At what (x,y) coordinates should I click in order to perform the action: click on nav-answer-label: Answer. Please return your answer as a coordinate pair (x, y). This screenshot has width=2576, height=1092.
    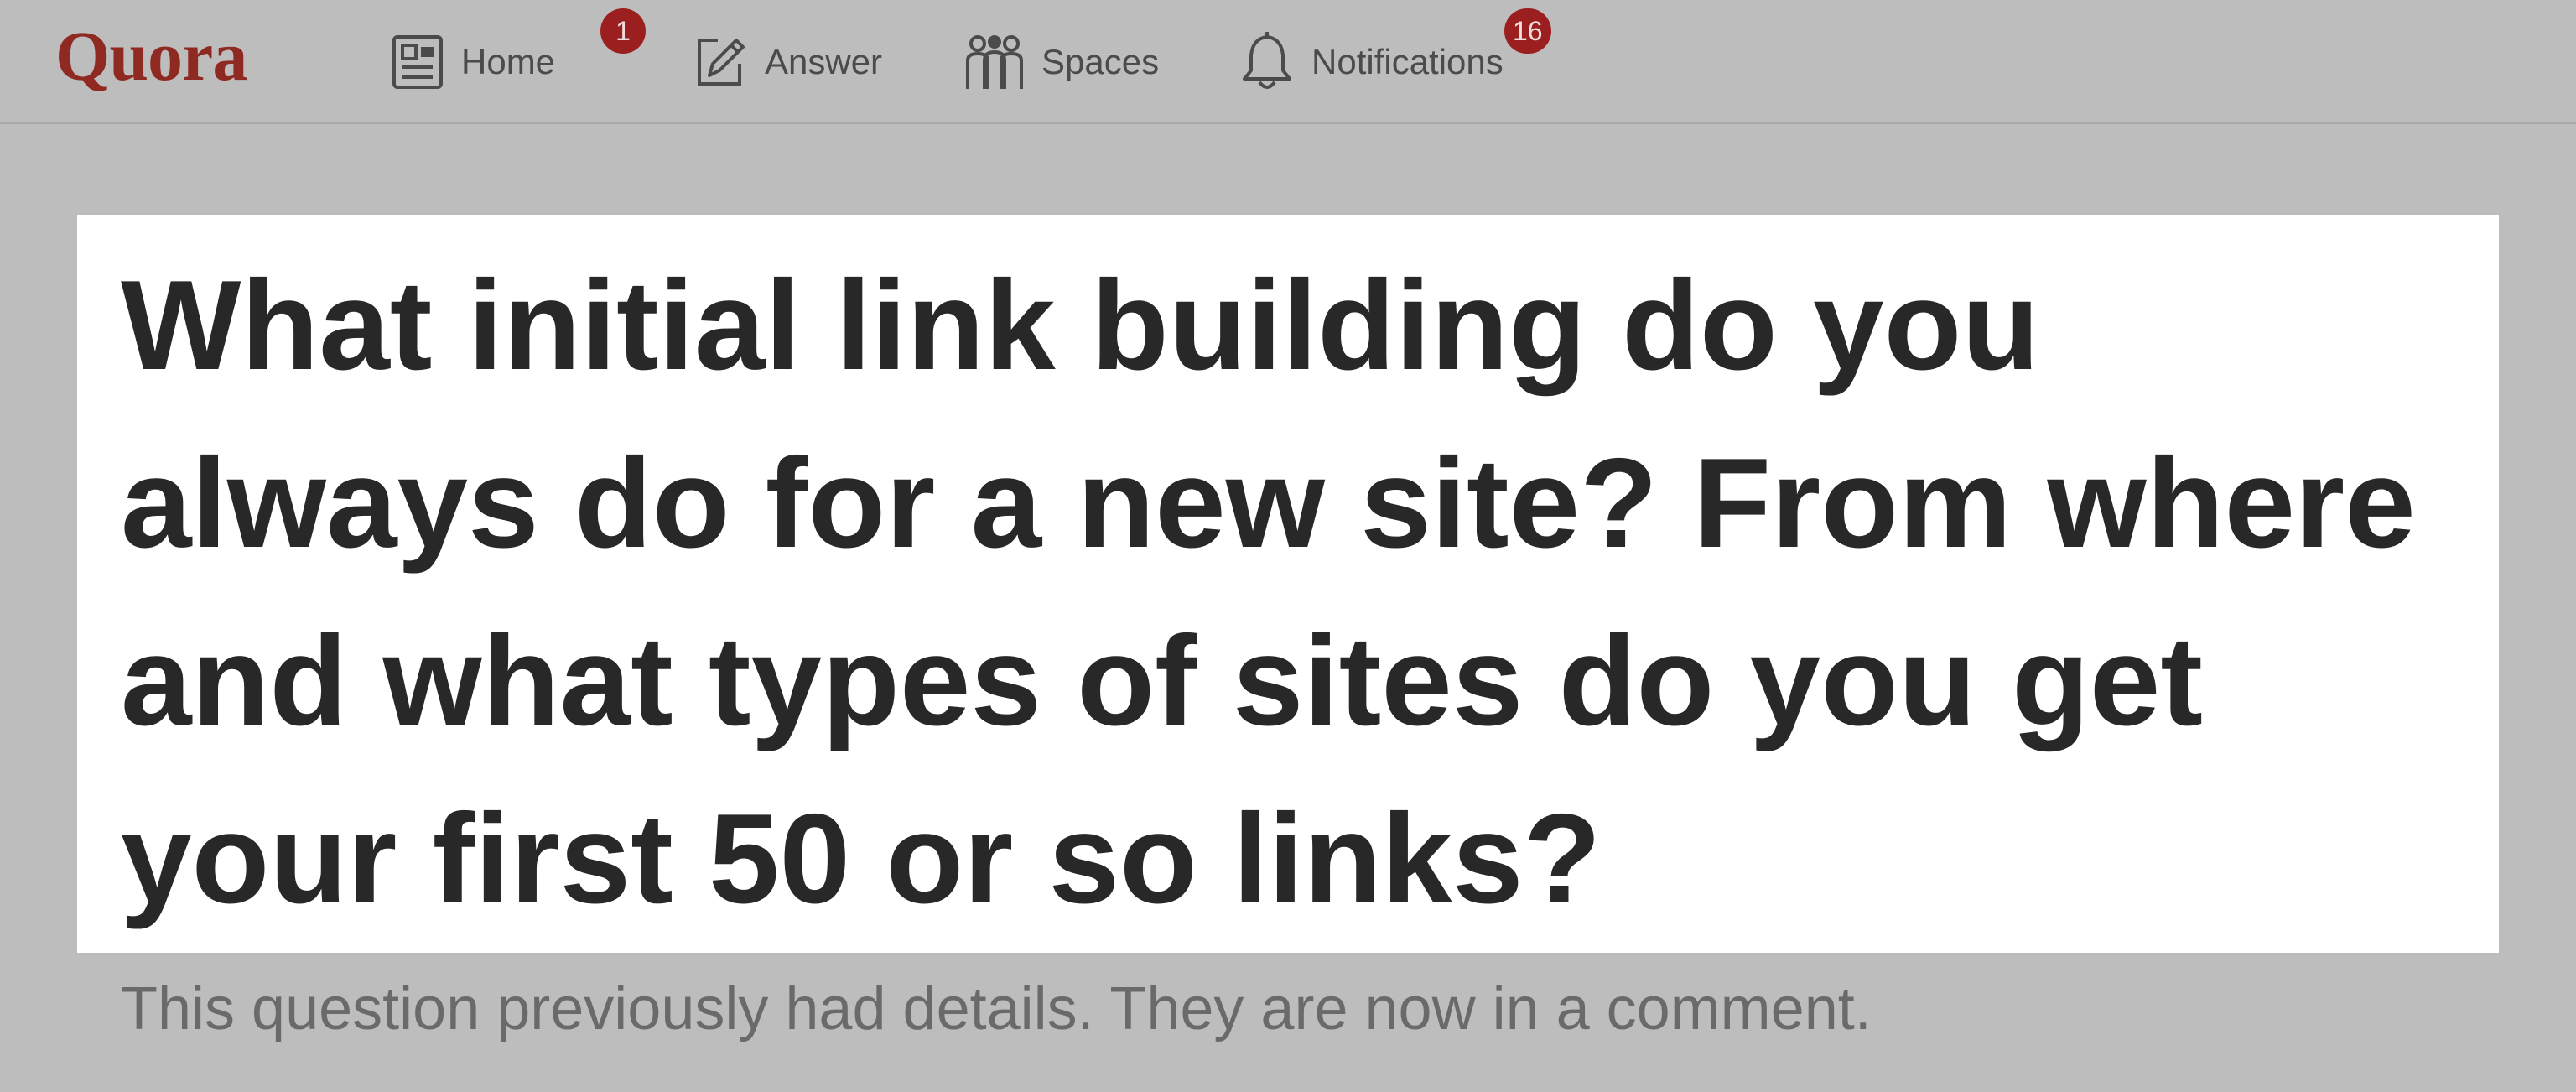
    Looking at the image, I should click on (824, 62).